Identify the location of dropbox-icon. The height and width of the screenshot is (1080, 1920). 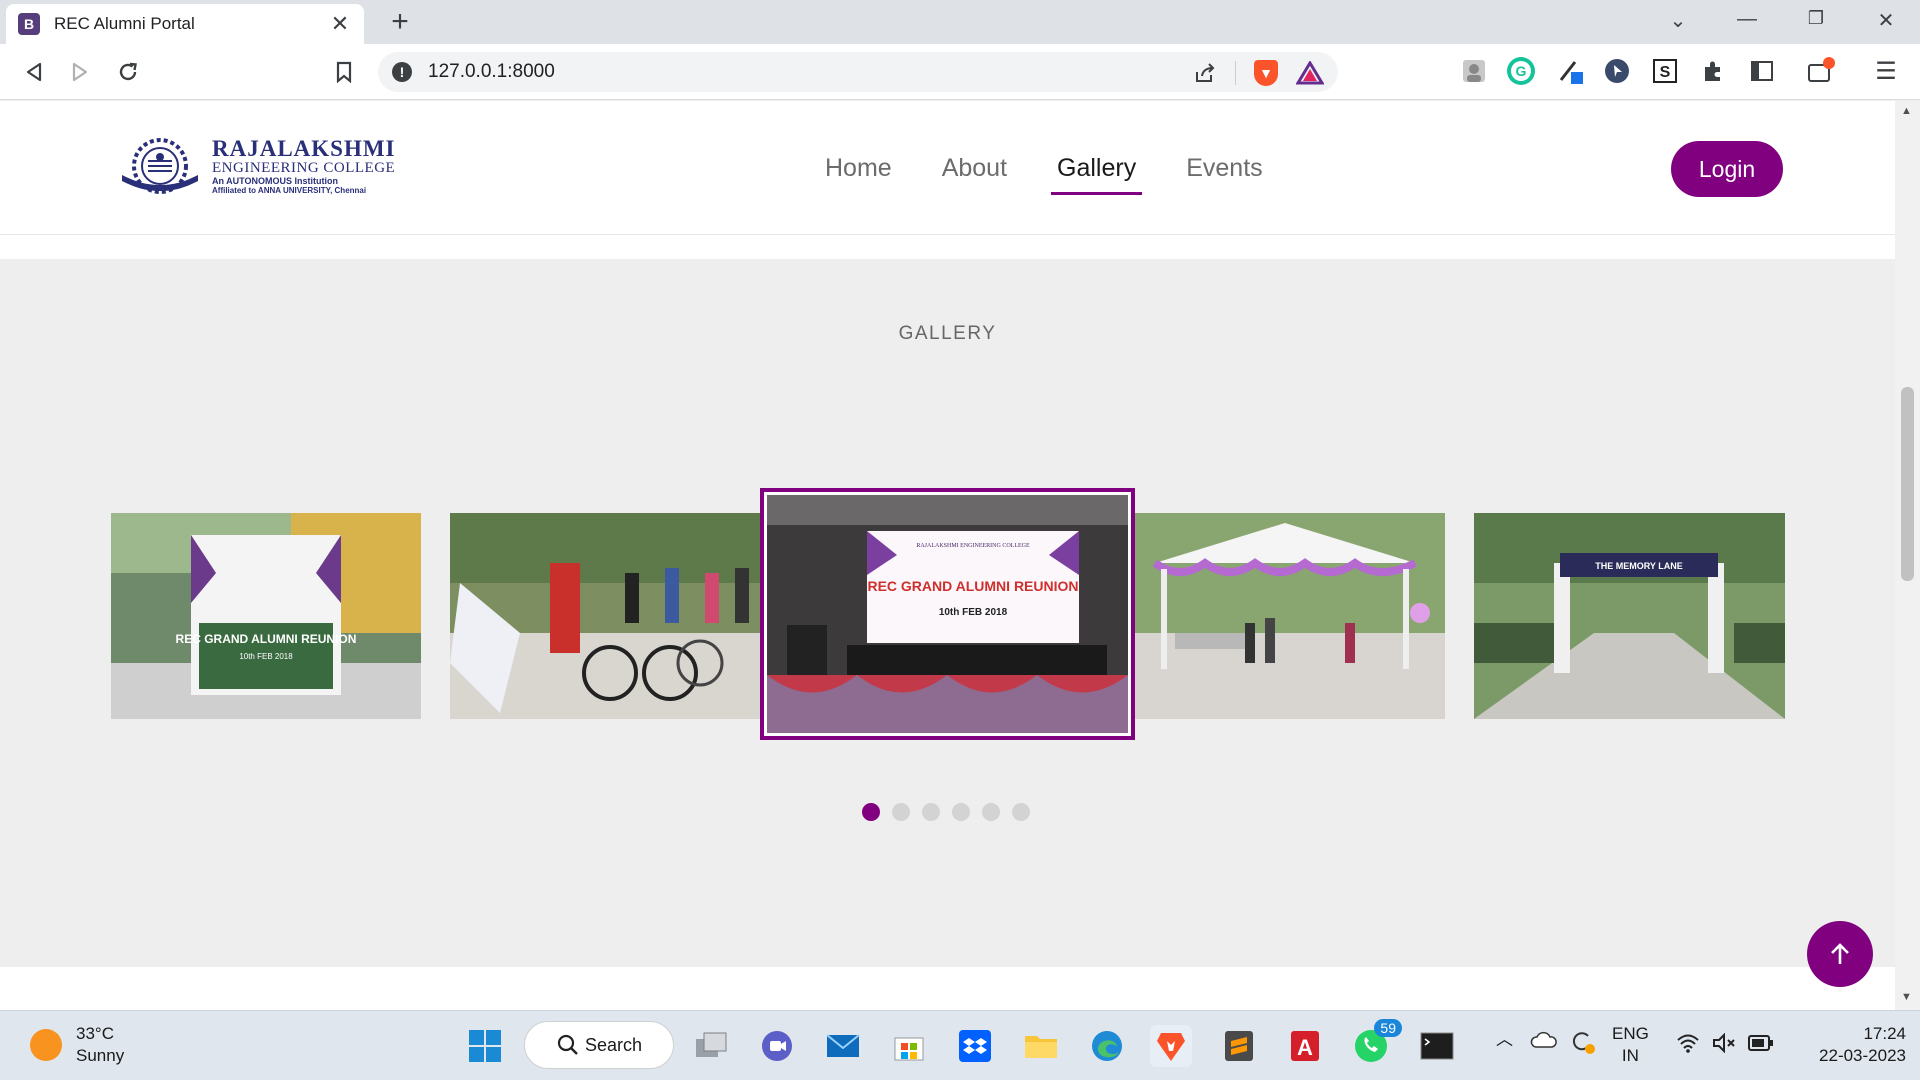
(975, 1046).